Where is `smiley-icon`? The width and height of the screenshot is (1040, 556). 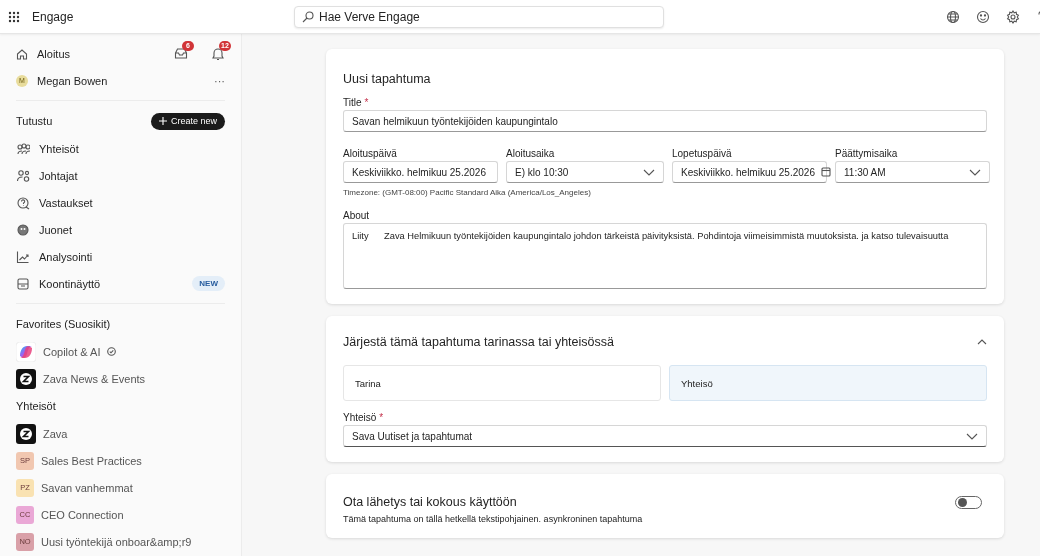
smiley-icon is located at coordinates (983, 16).